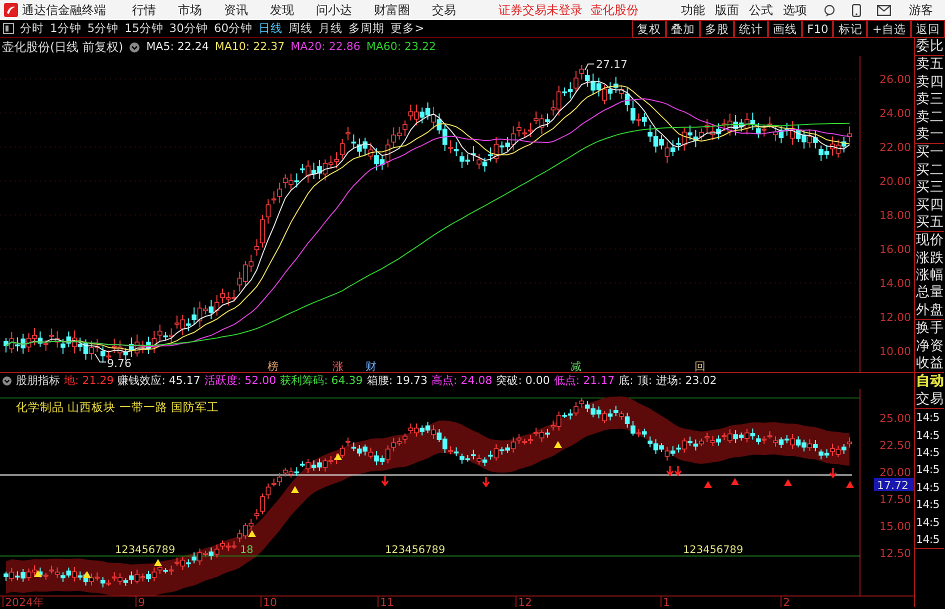  What do you see at coordinates (141, 601) in the screenshot?
I see `axis-label: 9` at bounding box center [141, 601].